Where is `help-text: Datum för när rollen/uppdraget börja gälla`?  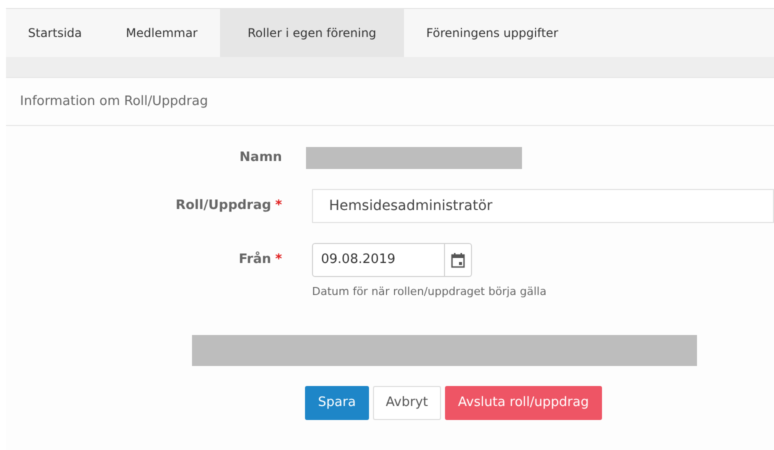 help-text: Datum för när rollen/uppdraget börja gälla is located at coordinates (430, 292).